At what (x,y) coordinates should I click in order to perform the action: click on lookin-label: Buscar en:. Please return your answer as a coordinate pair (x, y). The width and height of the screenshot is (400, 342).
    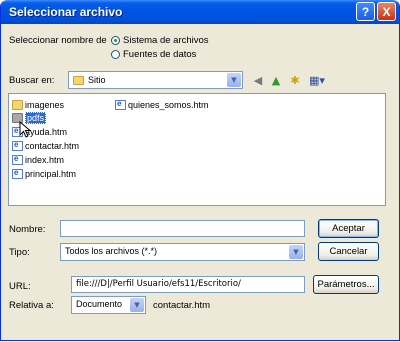
    Looking at the image, I should click on (32, 80).